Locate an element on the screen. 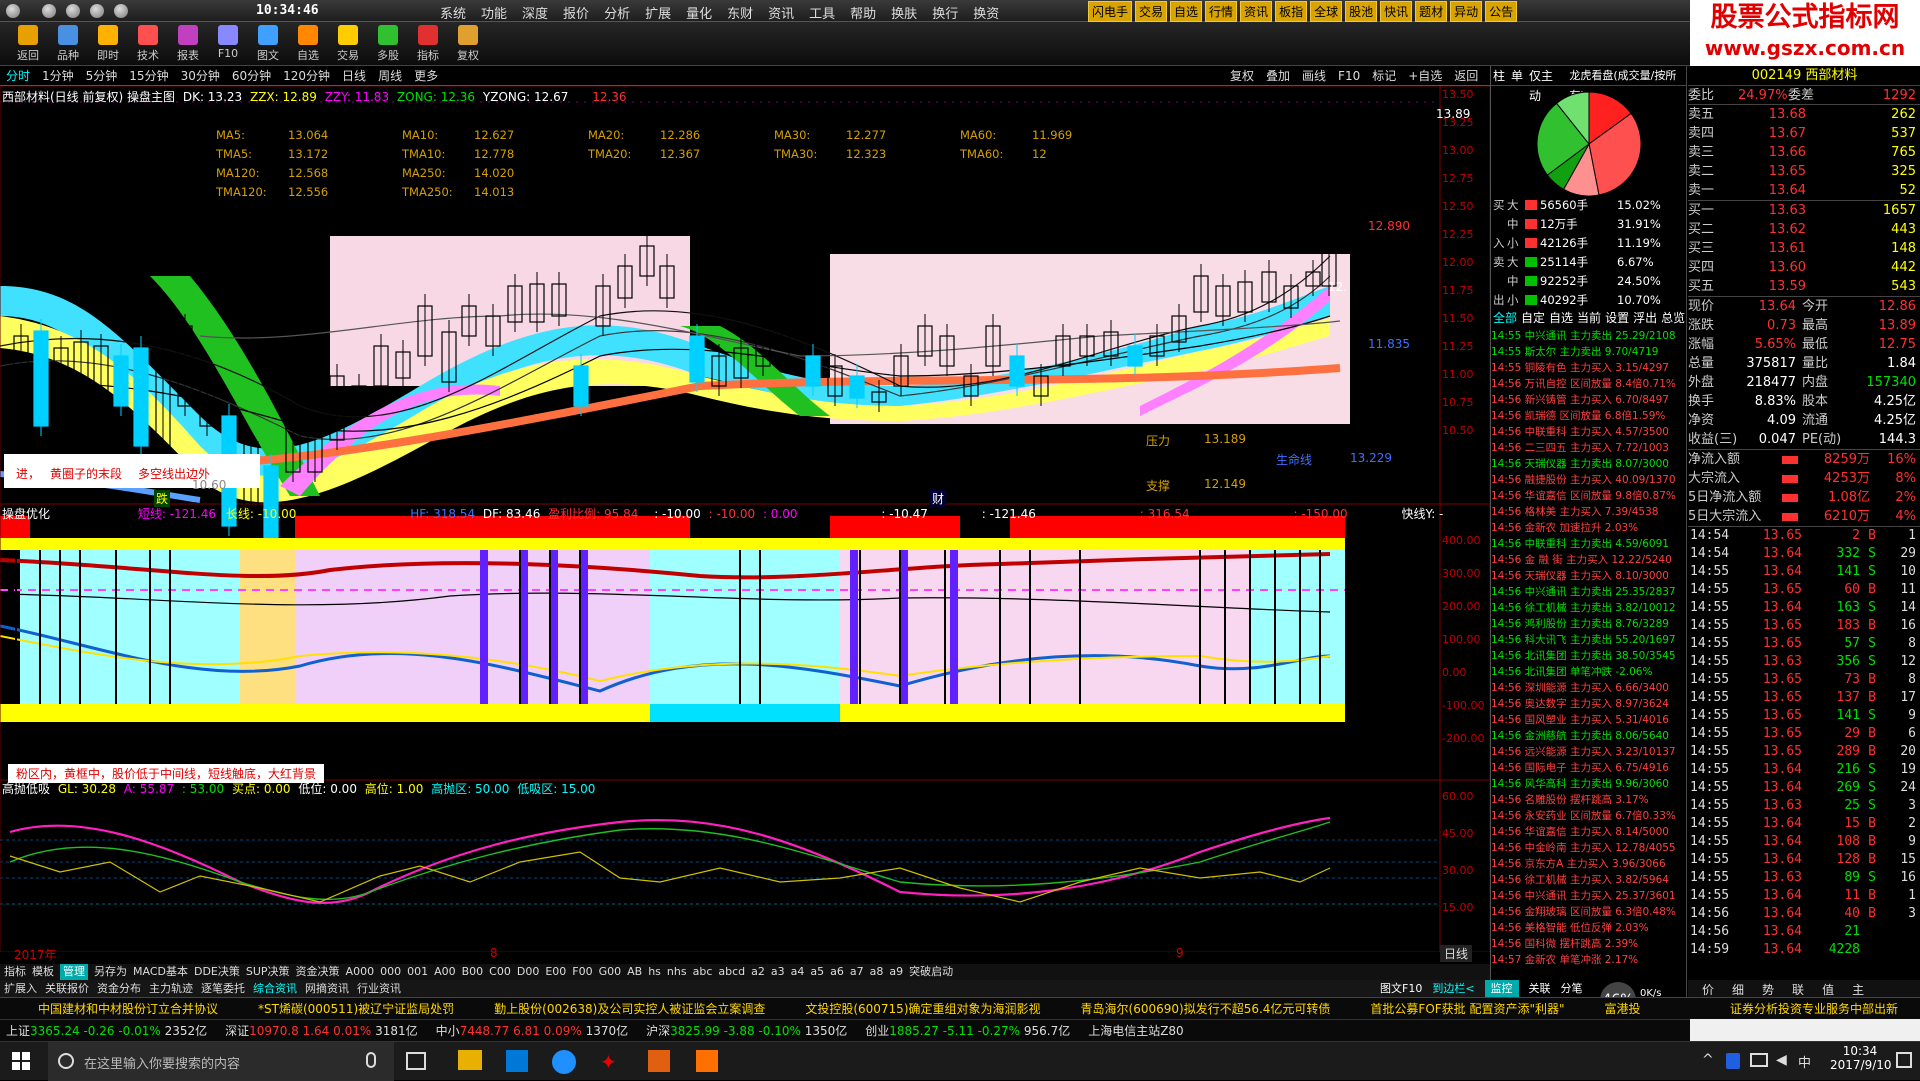 This screenshot has width=1920, height=1081. alert-row-3: 14:56 万讯自控 区间放量 8.4倍0.71% is located at coordinates (1589, 384).